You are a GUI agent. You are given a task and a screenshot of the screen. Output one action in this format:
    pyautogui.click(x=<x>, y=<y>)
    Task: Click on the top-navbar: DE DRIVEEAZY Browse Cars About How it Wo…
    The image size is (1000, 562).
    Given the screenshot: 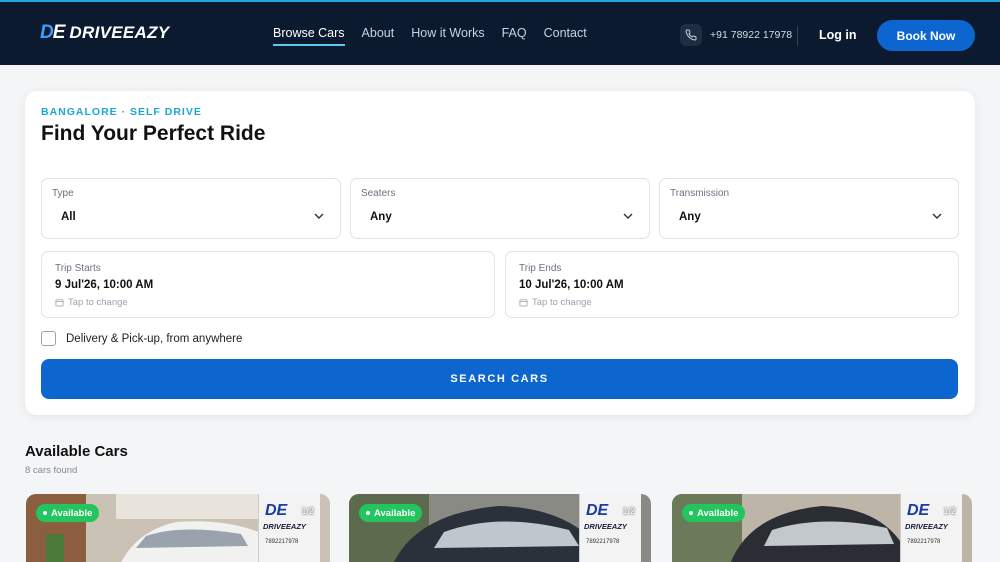 What is the action you would take?
    pyautogui.click(x=500, y=32)
    